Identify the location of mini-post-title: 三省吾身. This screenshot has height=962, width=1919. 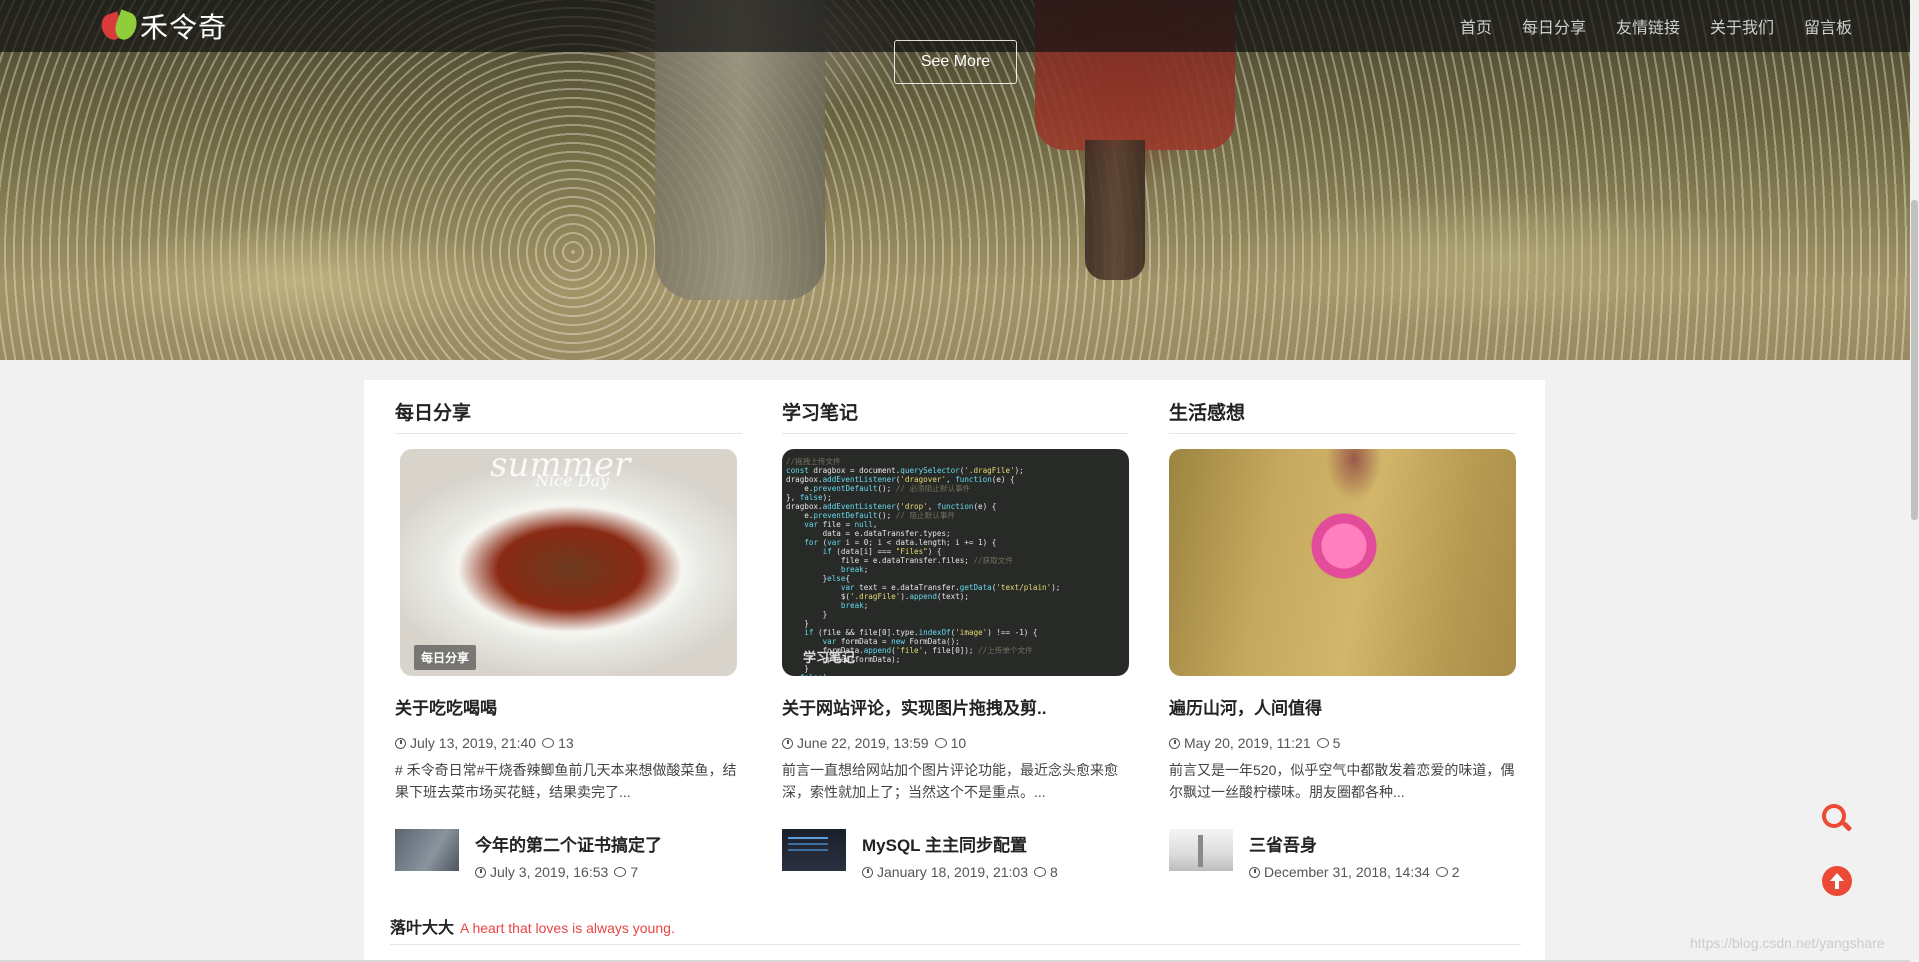
(1354, 843).